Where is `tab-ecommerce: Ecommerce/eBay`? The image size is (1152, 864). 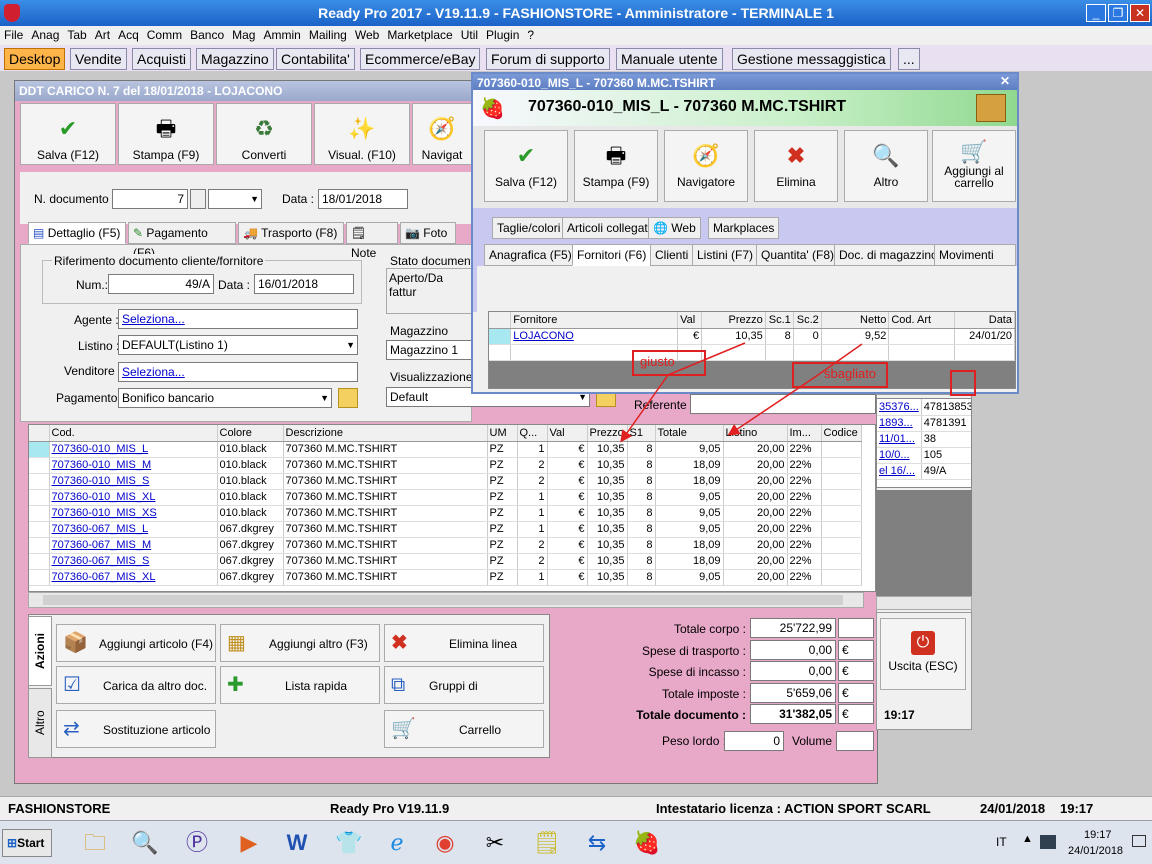
tab-ecommerce: Ecommerce/eBay is located at coordinates (420, 59).